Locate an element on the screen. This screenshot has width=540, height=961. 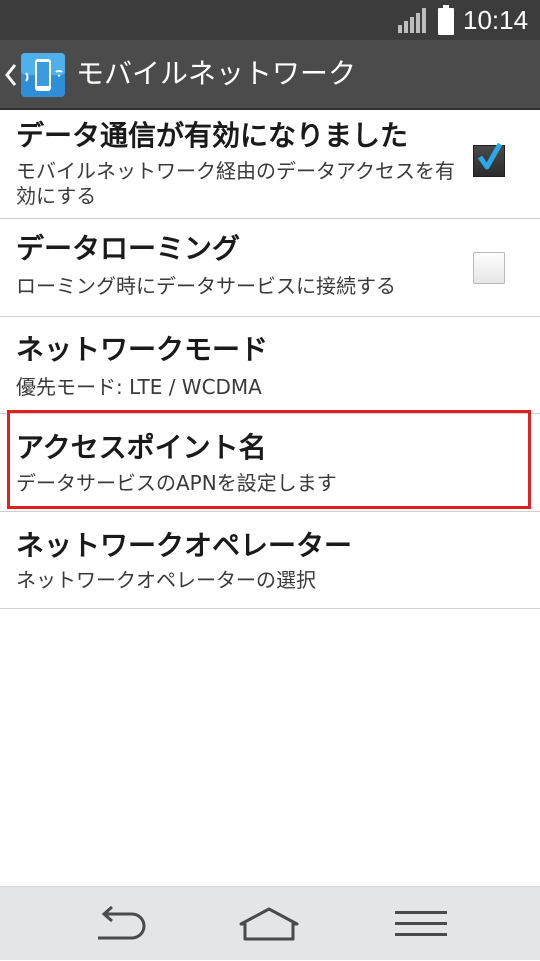
item-title: ネットワークモード is located at coordinates (142, 349).